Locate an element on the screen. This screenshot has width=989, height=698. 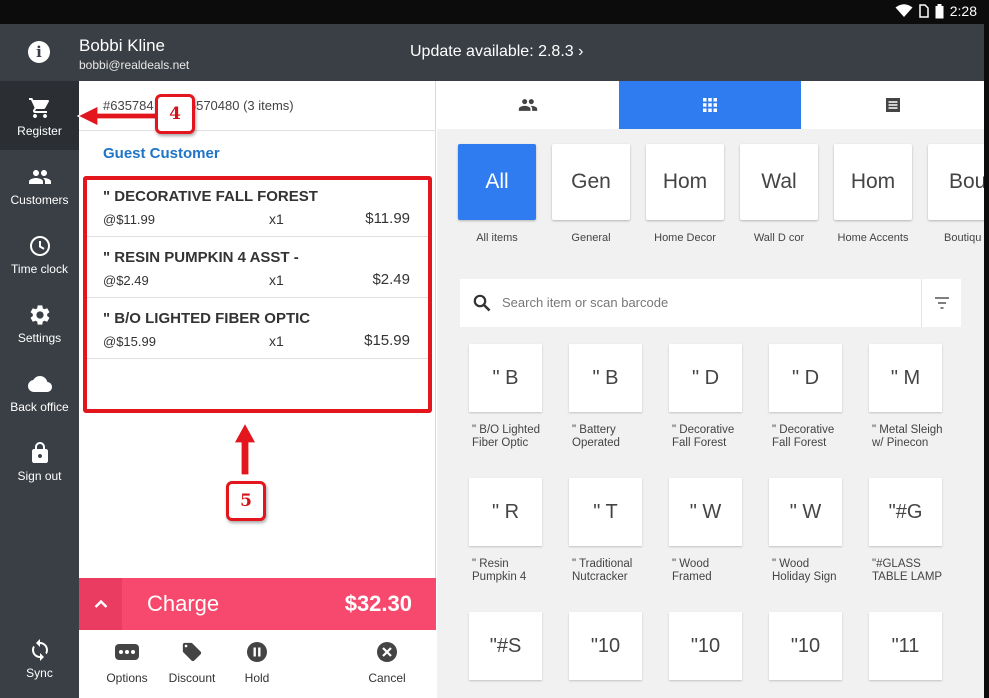
options-button: Options is located at coordinates (127, 662).